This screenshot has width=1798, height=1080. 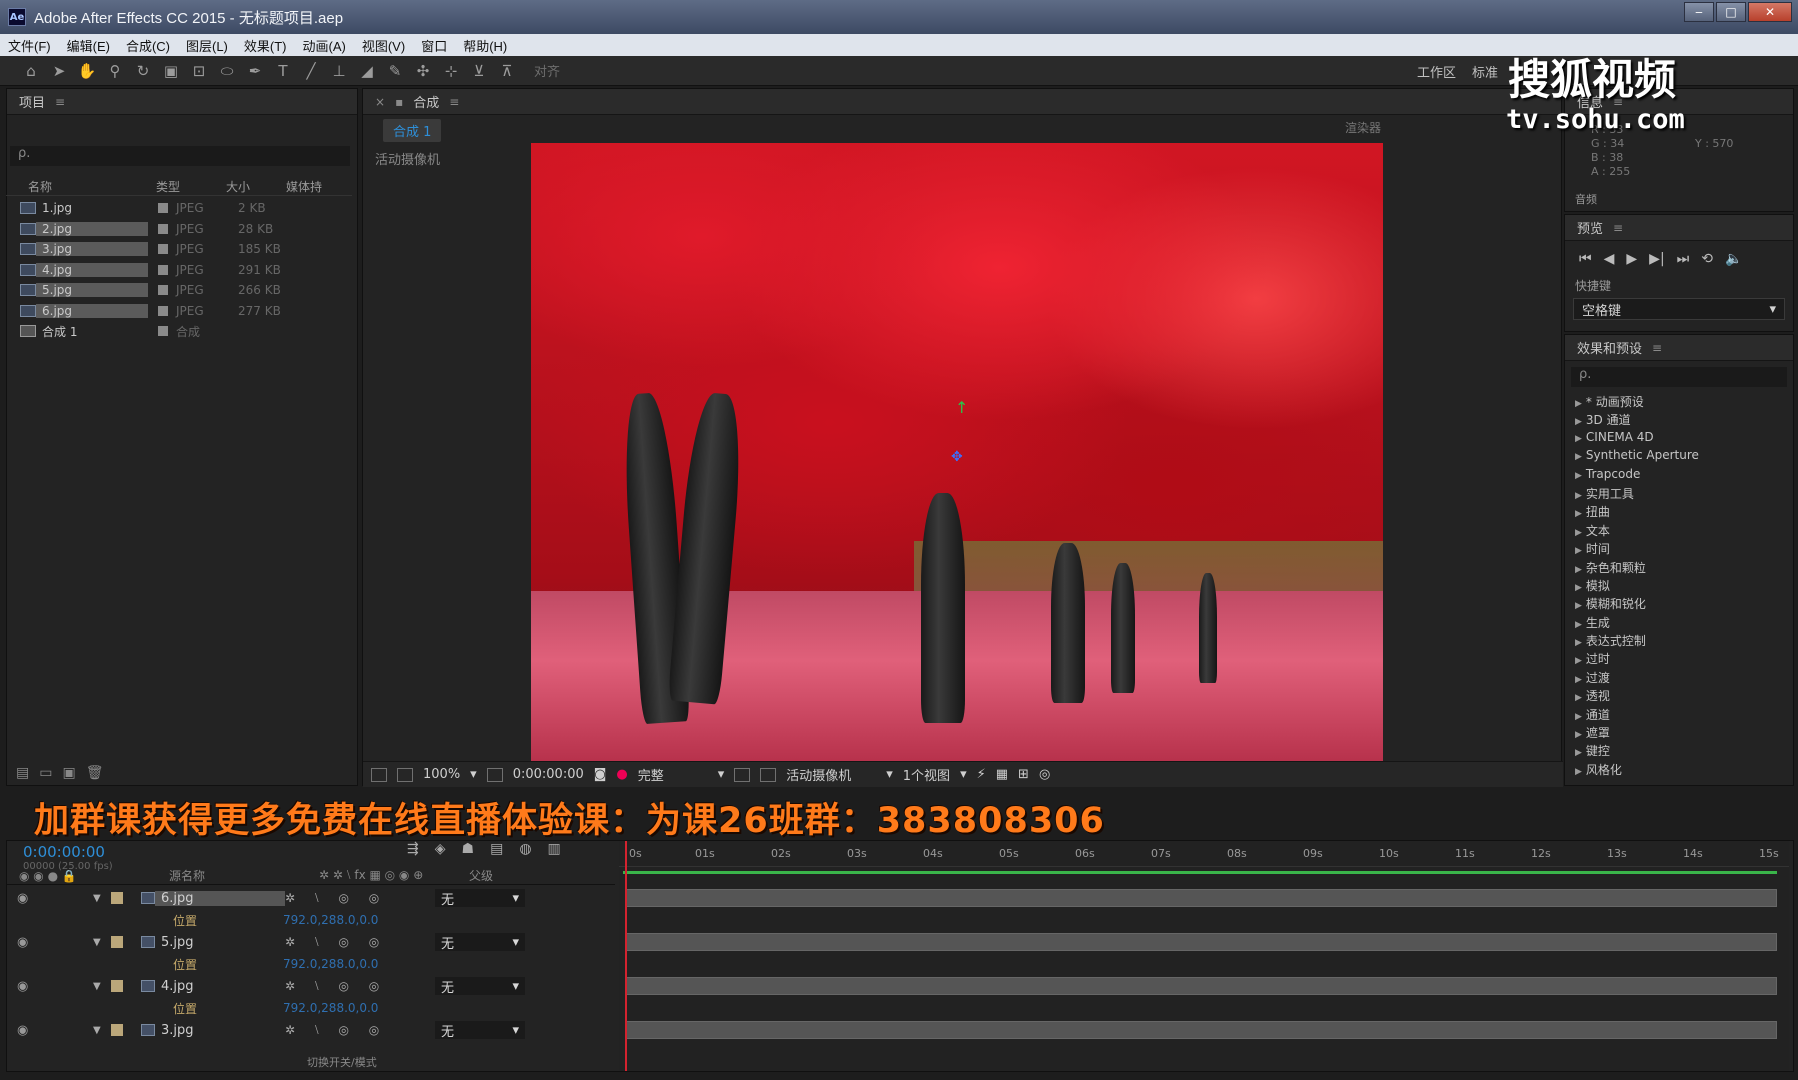 I want to click on composition-flowchart-icon: ⇶, so click(x=413, y=849).